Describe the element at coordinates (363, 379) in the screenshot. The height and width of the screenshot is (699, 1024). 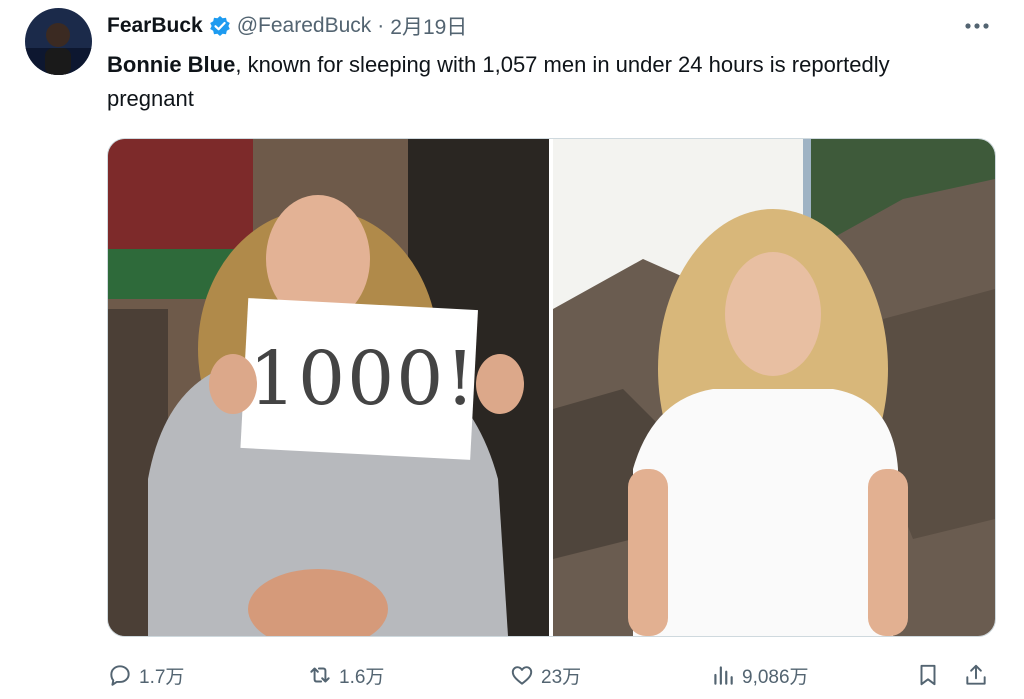
I see `sign-text: 1000!` at that location.